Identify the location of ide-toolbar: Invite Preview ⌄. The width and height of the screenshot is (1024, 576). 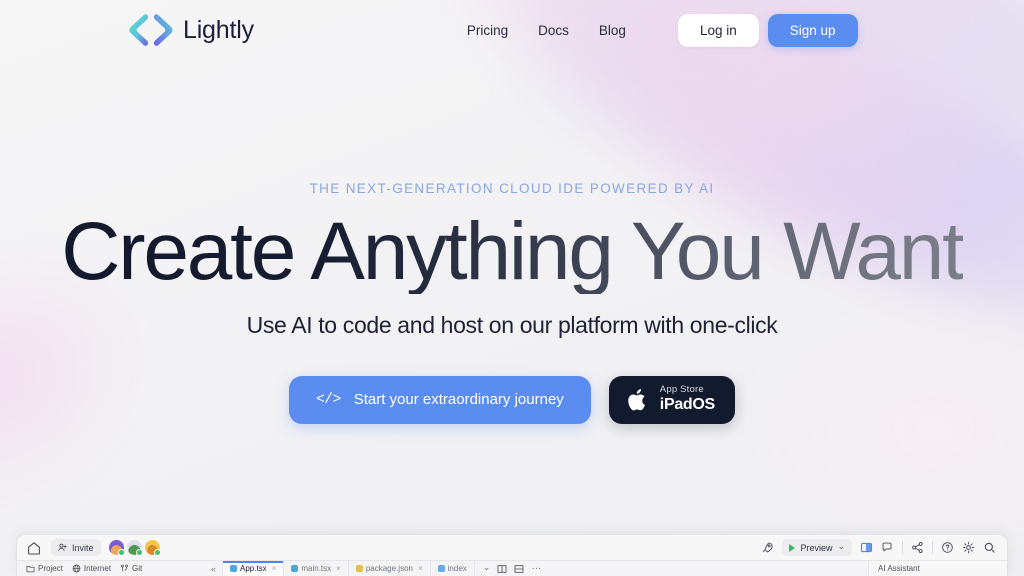
(512, 548).